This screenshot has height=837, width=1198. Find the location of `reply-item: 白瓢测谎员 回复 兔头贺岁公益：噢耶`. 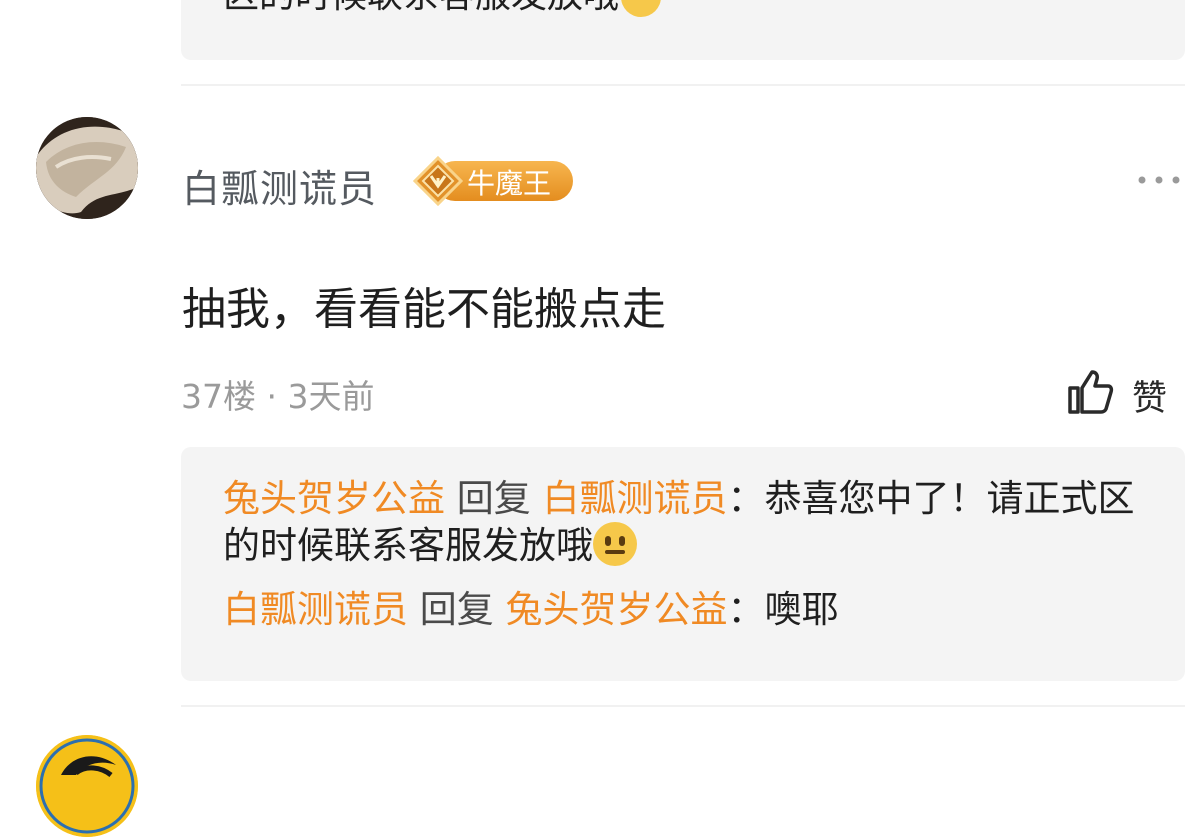

reply-item: 白瓢测谎员 回复 兔头贺岁公益：噢耶 is located at coordinates (688, 610).